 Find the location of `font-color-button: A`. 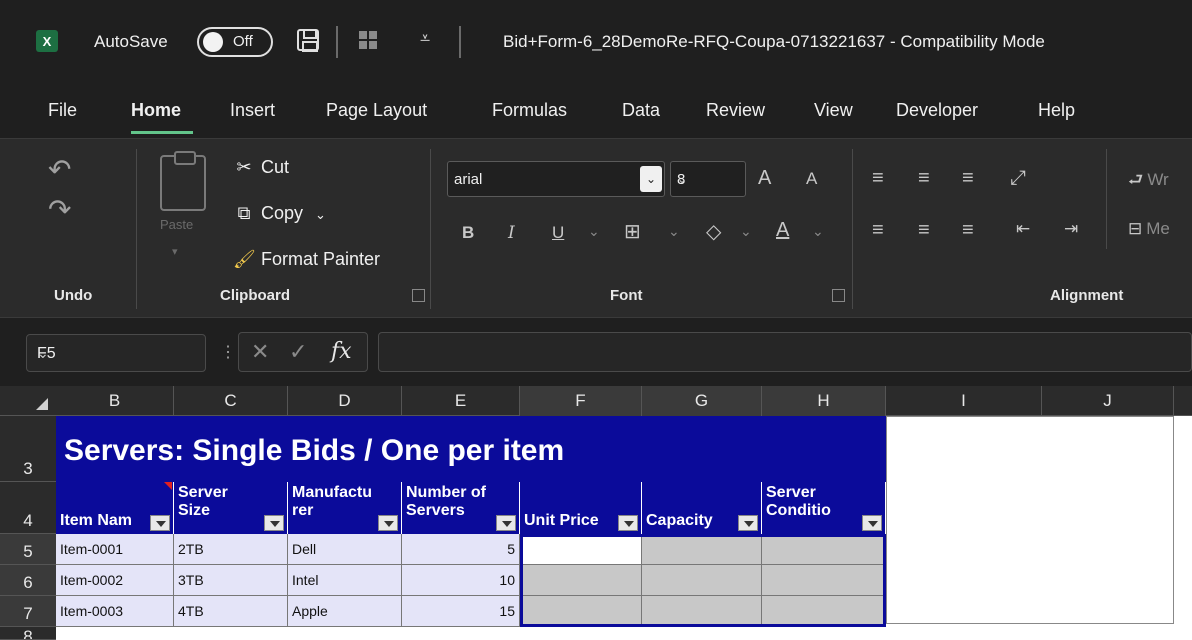

font-color-button: A is located at coordinates (782, 230).